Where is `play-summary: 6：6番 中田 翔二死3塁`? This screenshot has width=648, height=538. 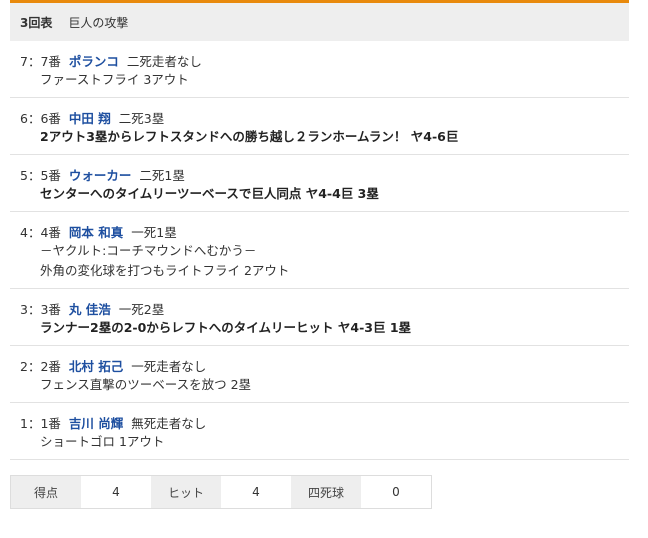 play-summary: 6：6番 中田 翔二死3塁 is located at coordinates (324, 112).